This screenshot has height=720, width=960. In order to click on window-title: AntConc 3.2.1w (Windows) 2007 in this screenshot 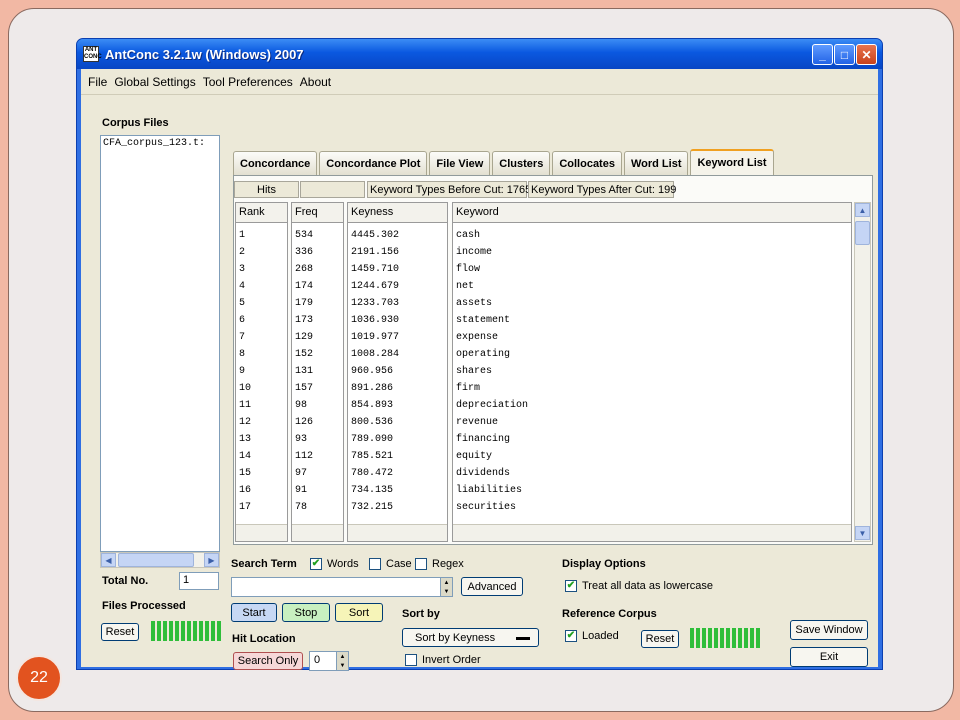, I will do `click(204, 54)`.